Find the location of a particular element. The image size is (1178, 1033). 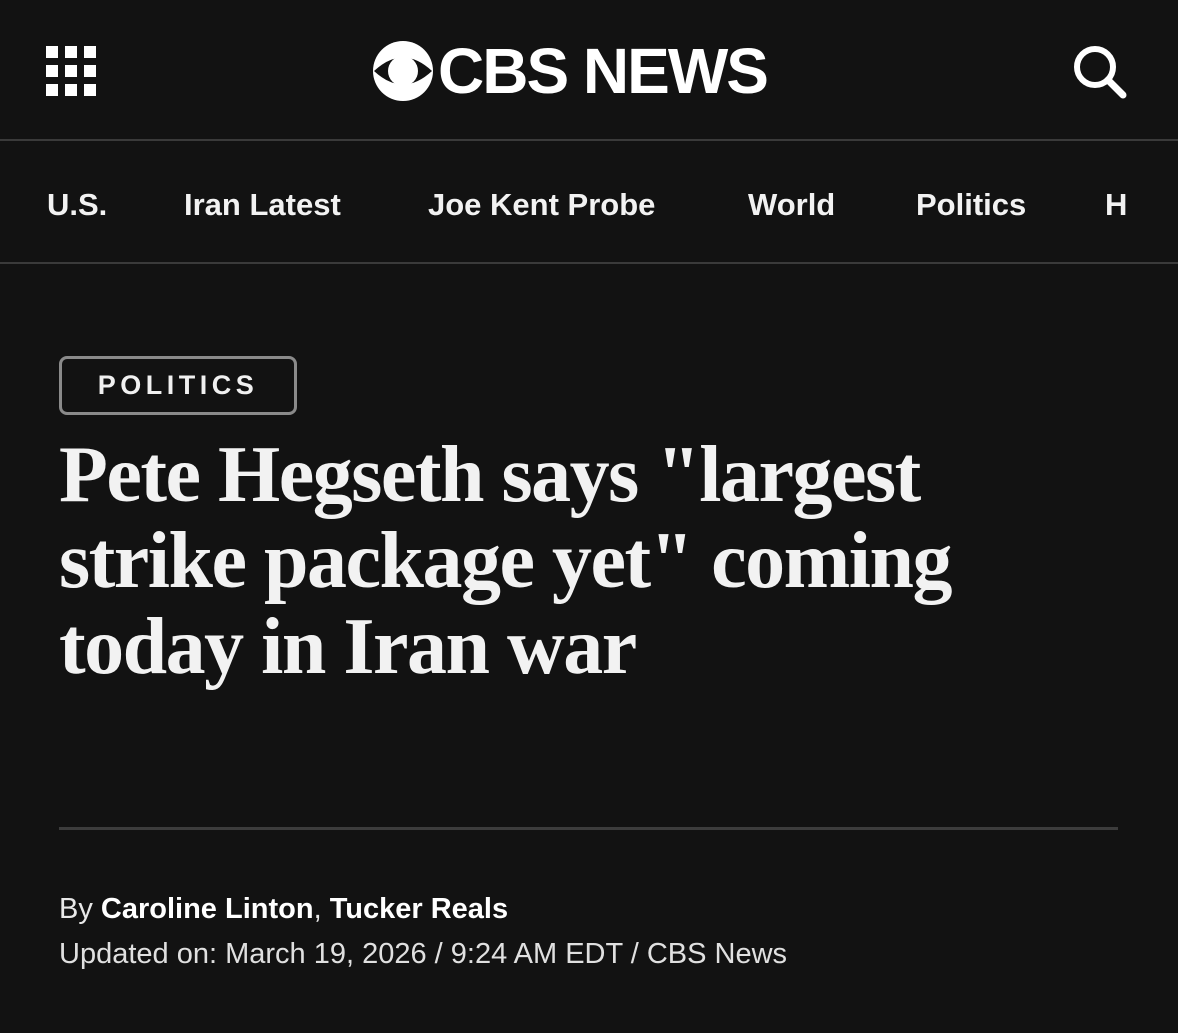

divider is located at coordinates (588, 828).